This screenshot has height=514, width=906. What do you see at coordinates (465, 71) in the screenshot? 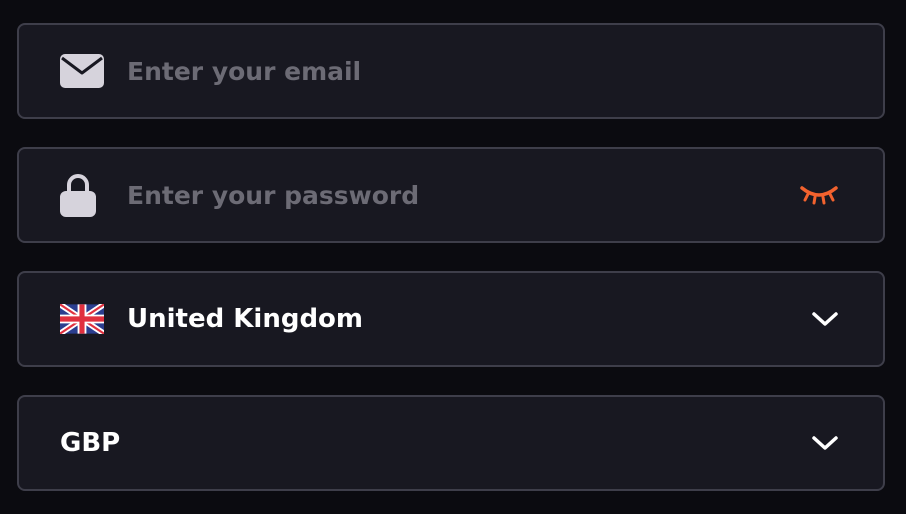
I see `email-input` at bounding box center [465, 71].